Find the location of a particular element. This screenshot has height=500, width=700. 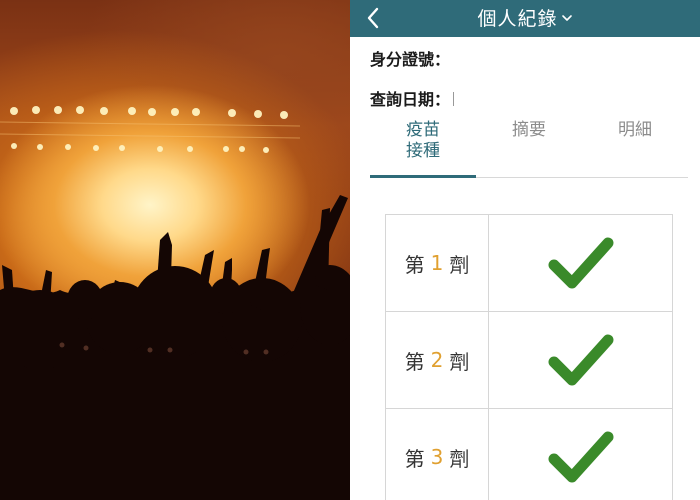

dose-number: 2 is located at coordinates (437, 360).